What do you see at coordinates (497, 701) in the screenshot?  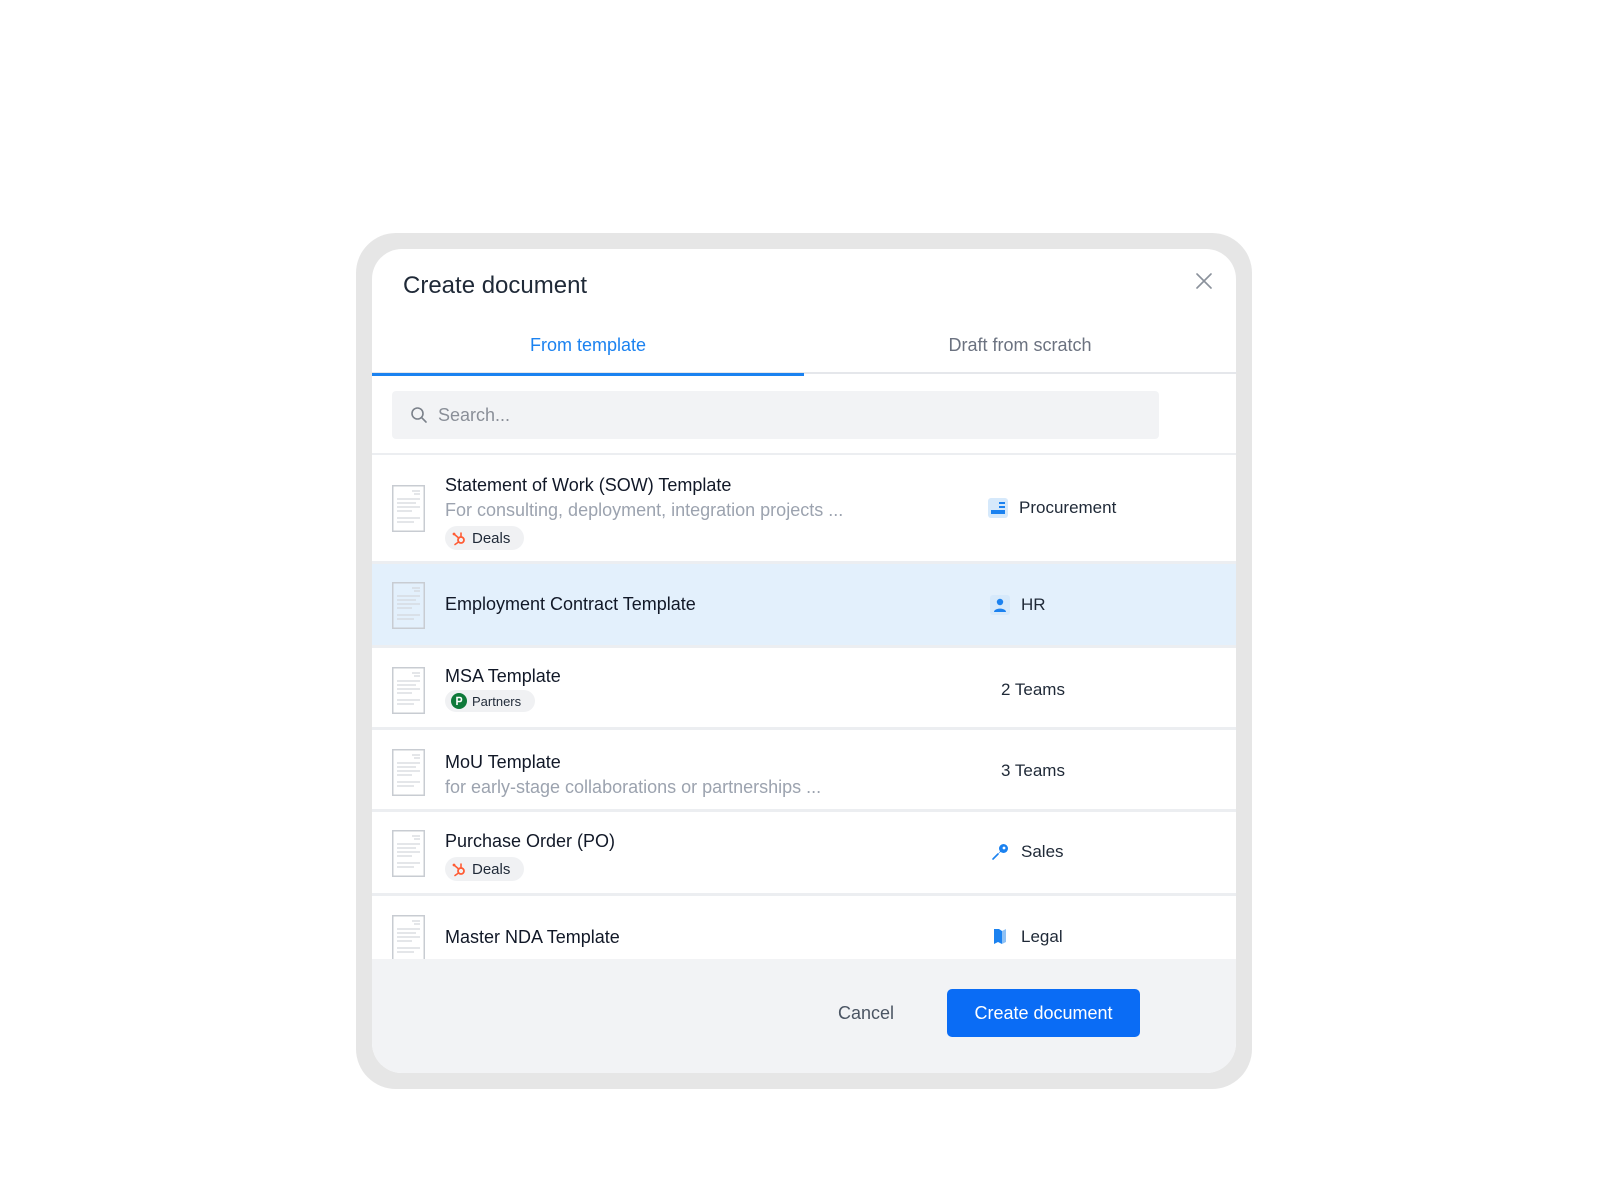 I see `badge-label: Partners` at bounding box center [497, 701].